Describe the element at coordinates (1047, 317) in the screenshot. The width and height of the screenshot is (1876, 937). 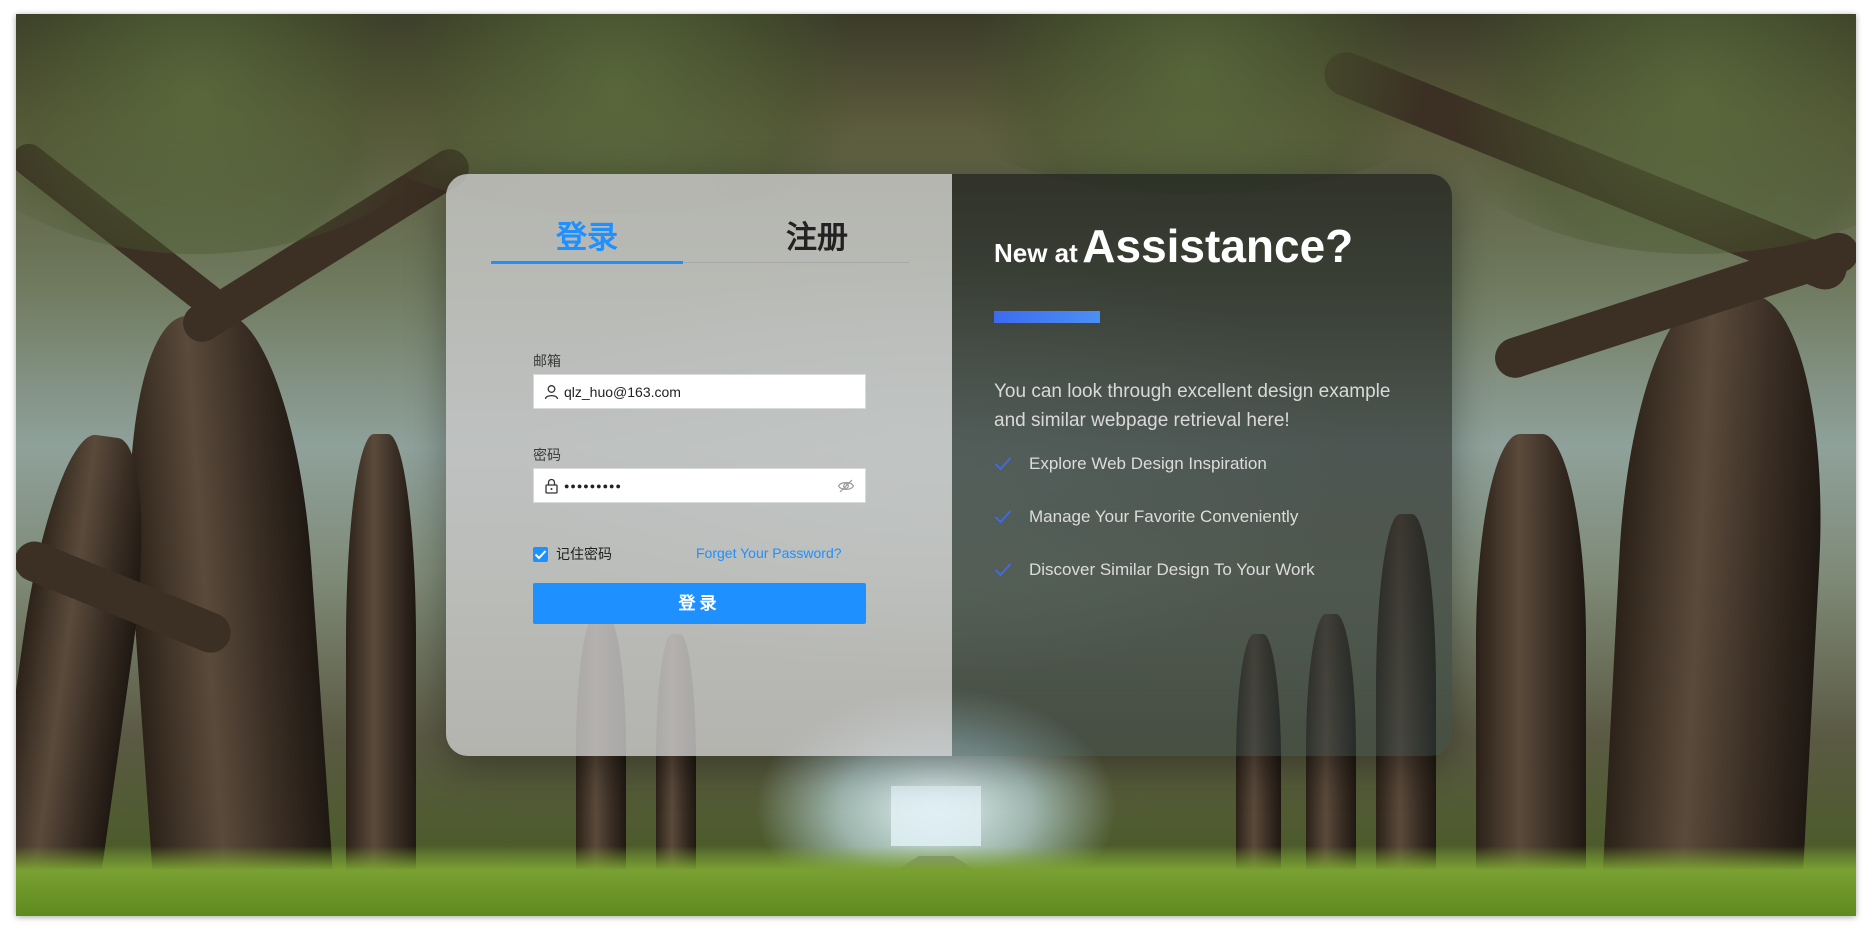
I see `accent-bar` at that location.